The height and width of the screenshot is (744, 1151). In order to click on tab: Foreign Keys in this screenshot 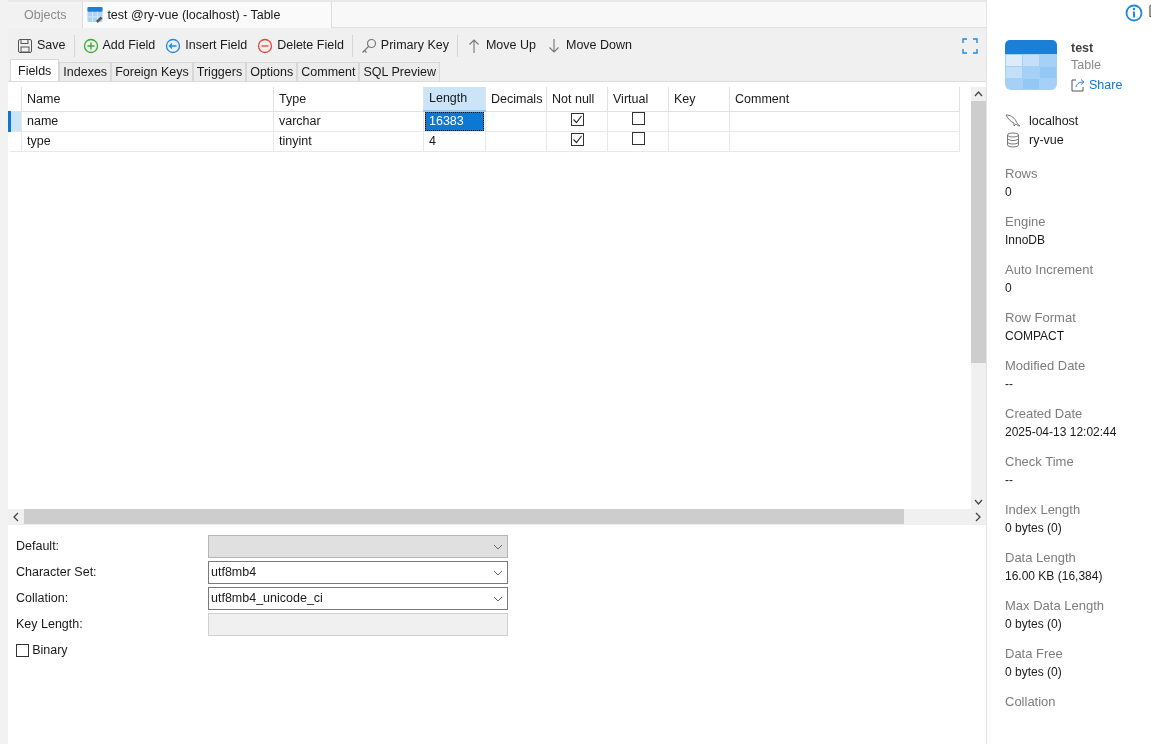, I will do `click(152, 71)`.